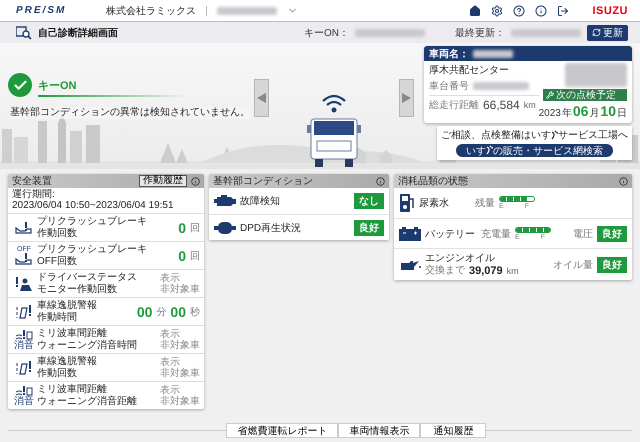 The height and width of the screenshot is (442, 640). Describe the element at coordinates (562, 10) in the screenshot. I see `logout-button` at that location.